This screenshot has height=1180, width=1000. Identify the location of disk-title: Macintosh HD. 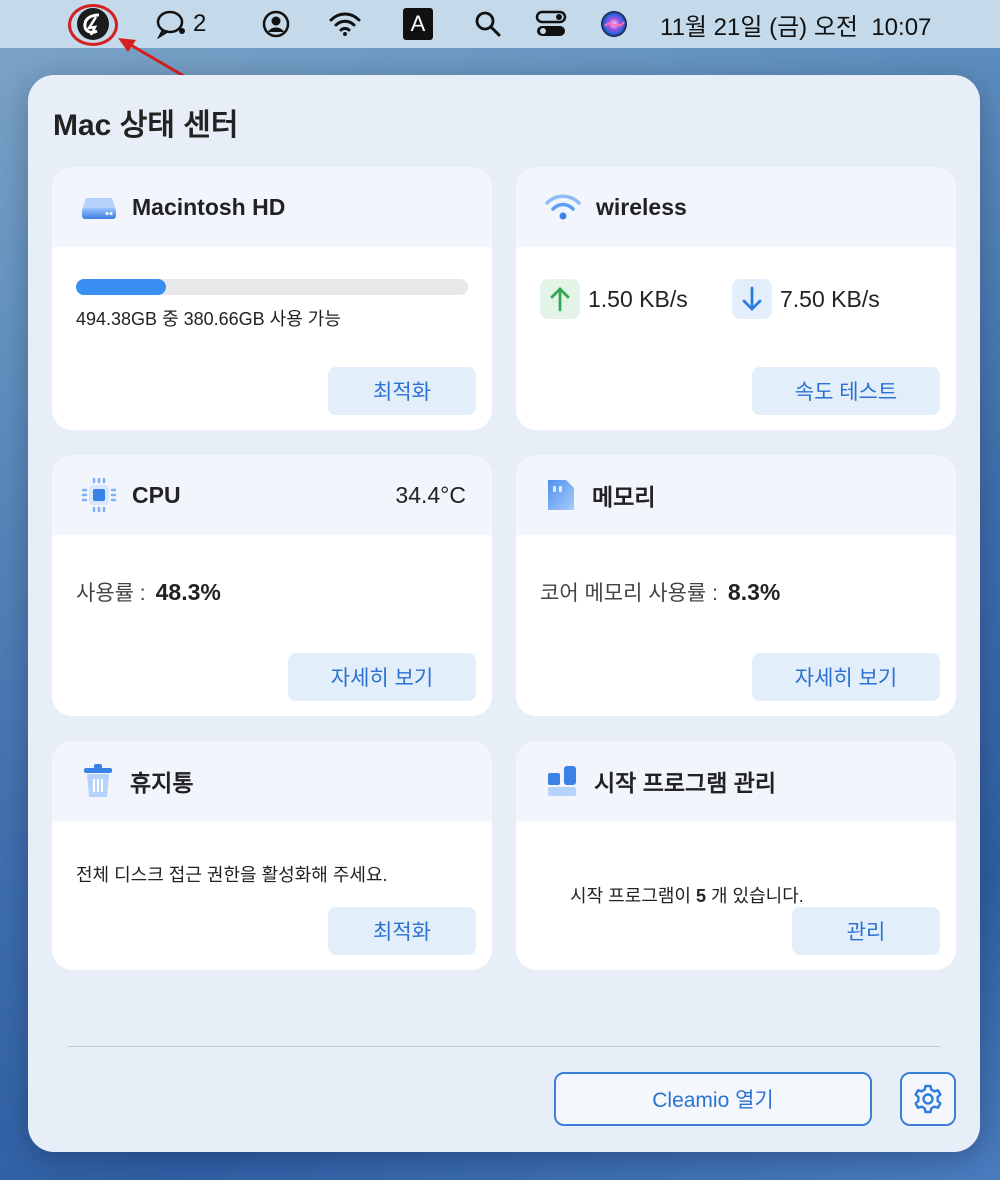
(209, 206).